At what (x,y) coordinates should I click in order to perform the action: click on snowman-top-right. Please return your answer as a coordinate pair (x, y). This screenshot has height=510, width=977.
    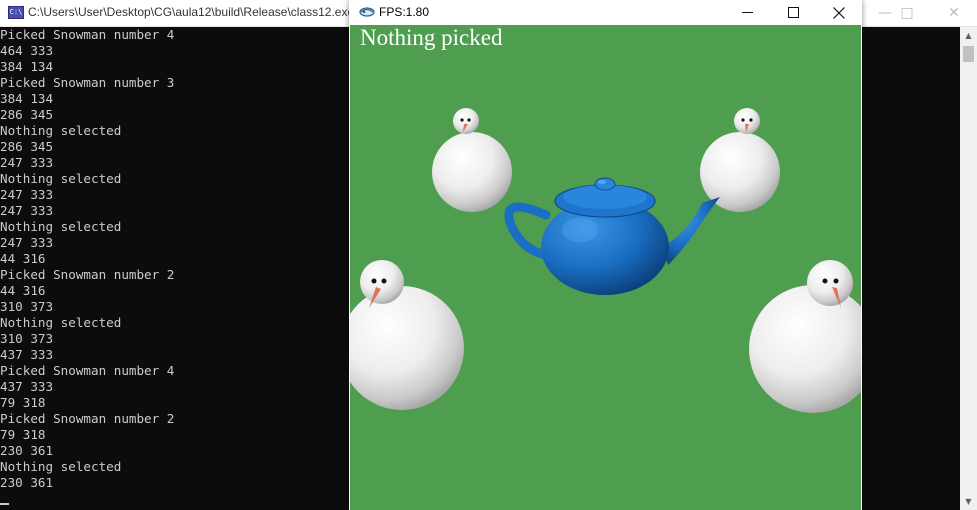
    Looking at the image, I should click on (740, 160).